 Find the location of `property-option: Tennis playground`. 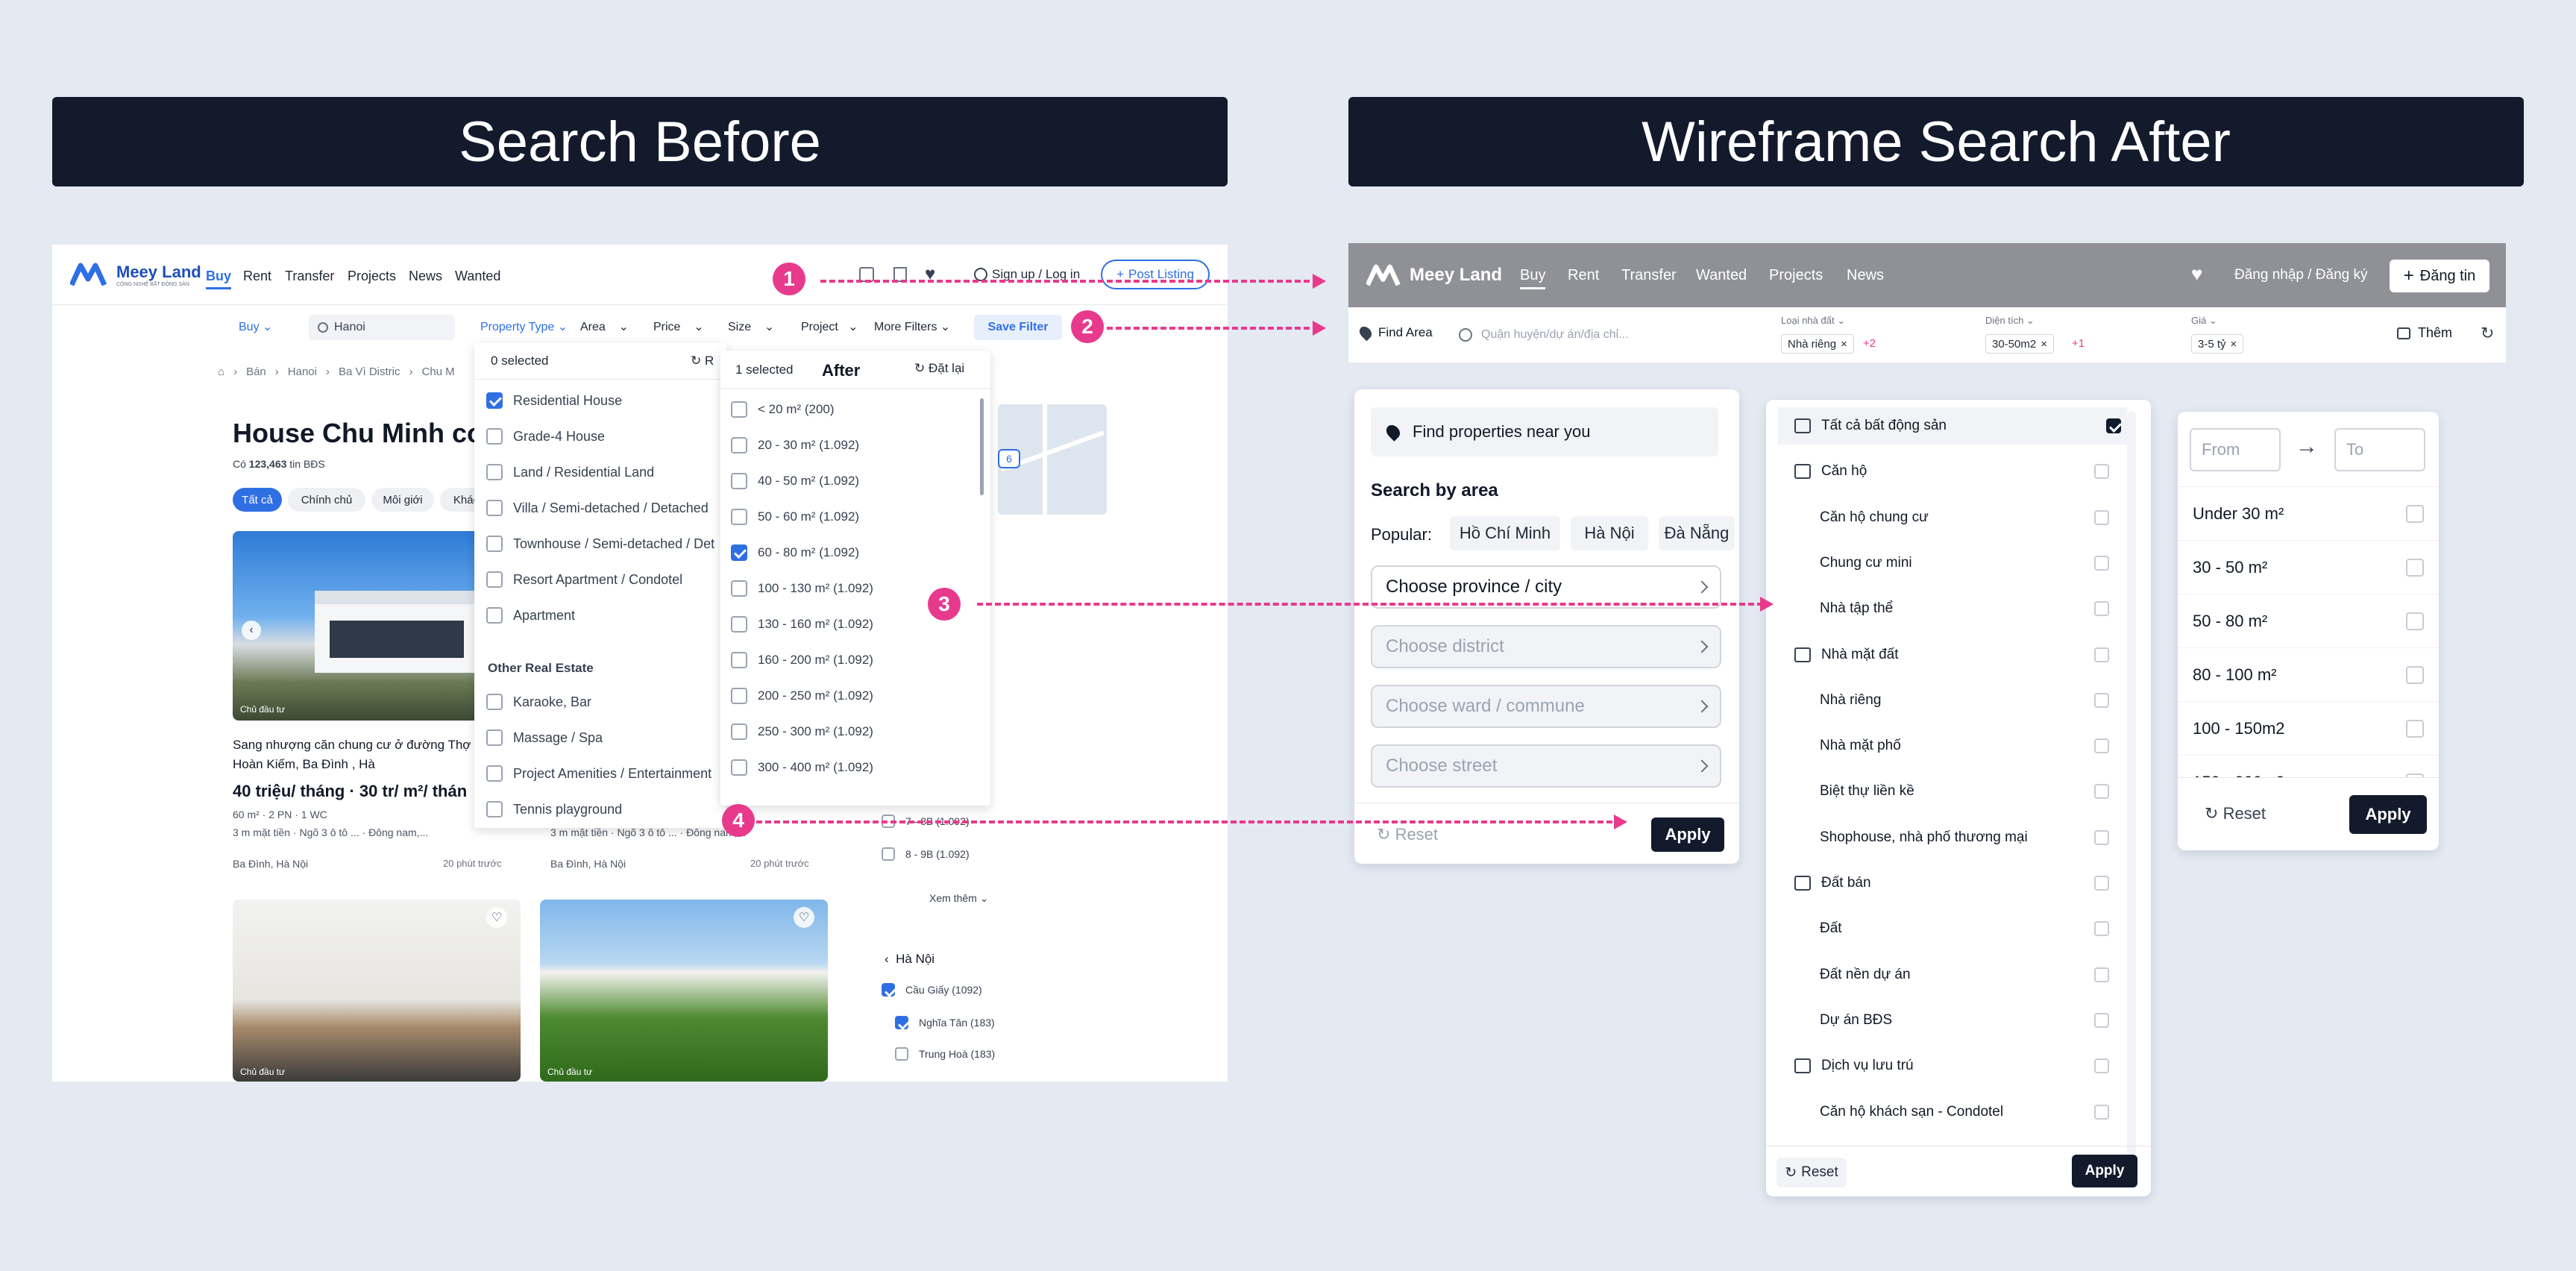

property-option: Tennis playground is located at coordinates (554, 809).